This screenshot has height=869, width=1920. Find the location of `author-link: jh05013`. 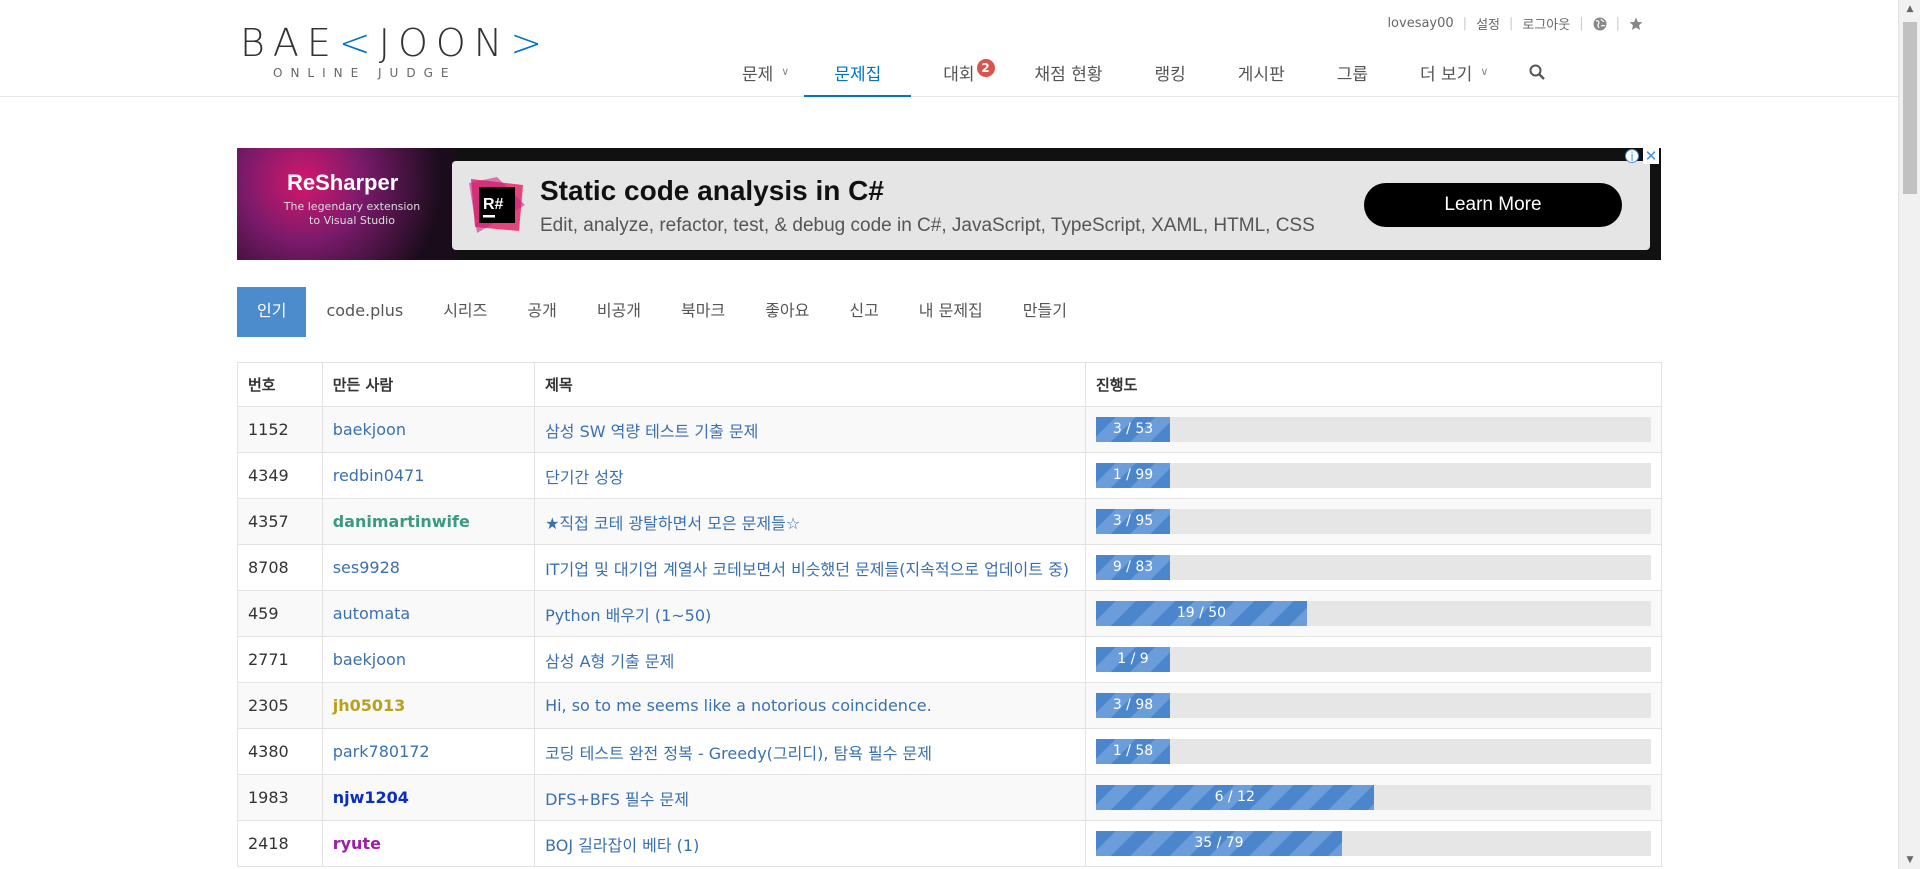

author-link: jh05013 is located at coordinates (369, 705).